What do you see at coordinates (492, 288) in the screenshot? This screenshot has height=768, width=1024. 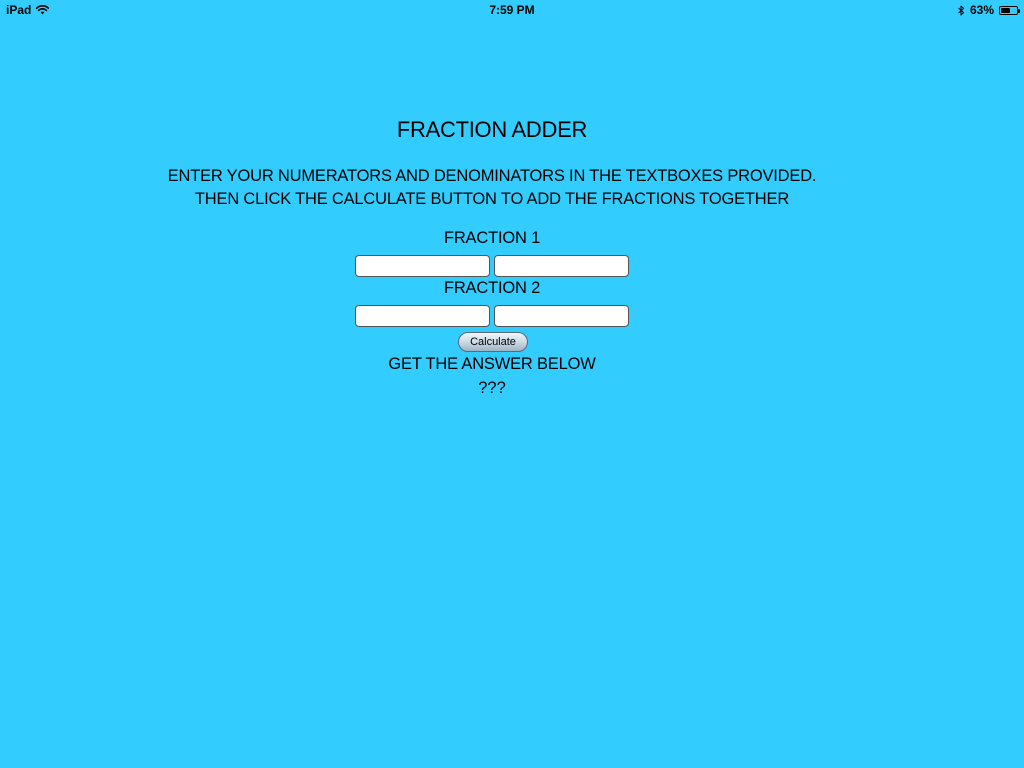 I see `fraction-2-label: FRACTION 2` at bounding box center [492, 288].